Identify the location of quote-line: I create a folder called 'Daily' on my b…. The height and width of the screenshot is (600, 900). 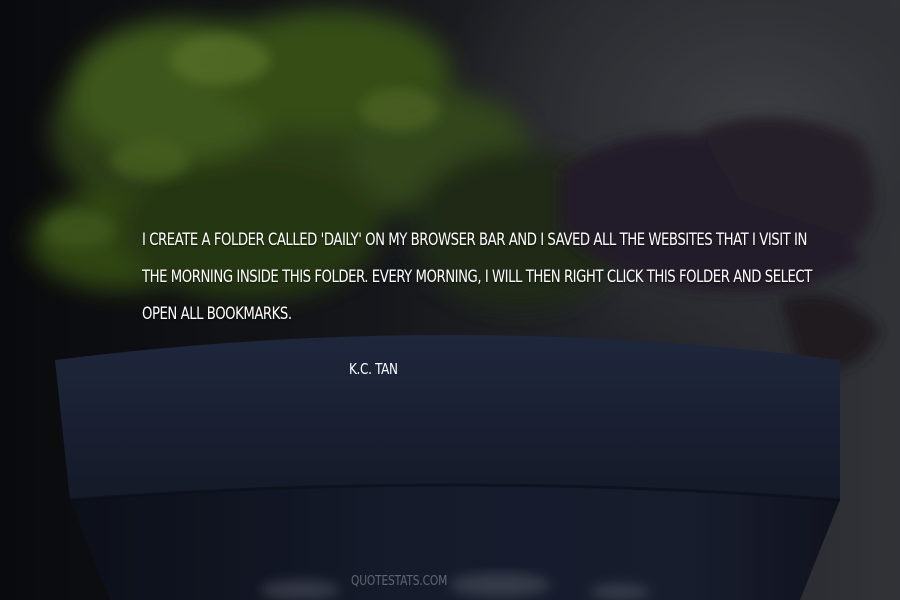
(474, 240).